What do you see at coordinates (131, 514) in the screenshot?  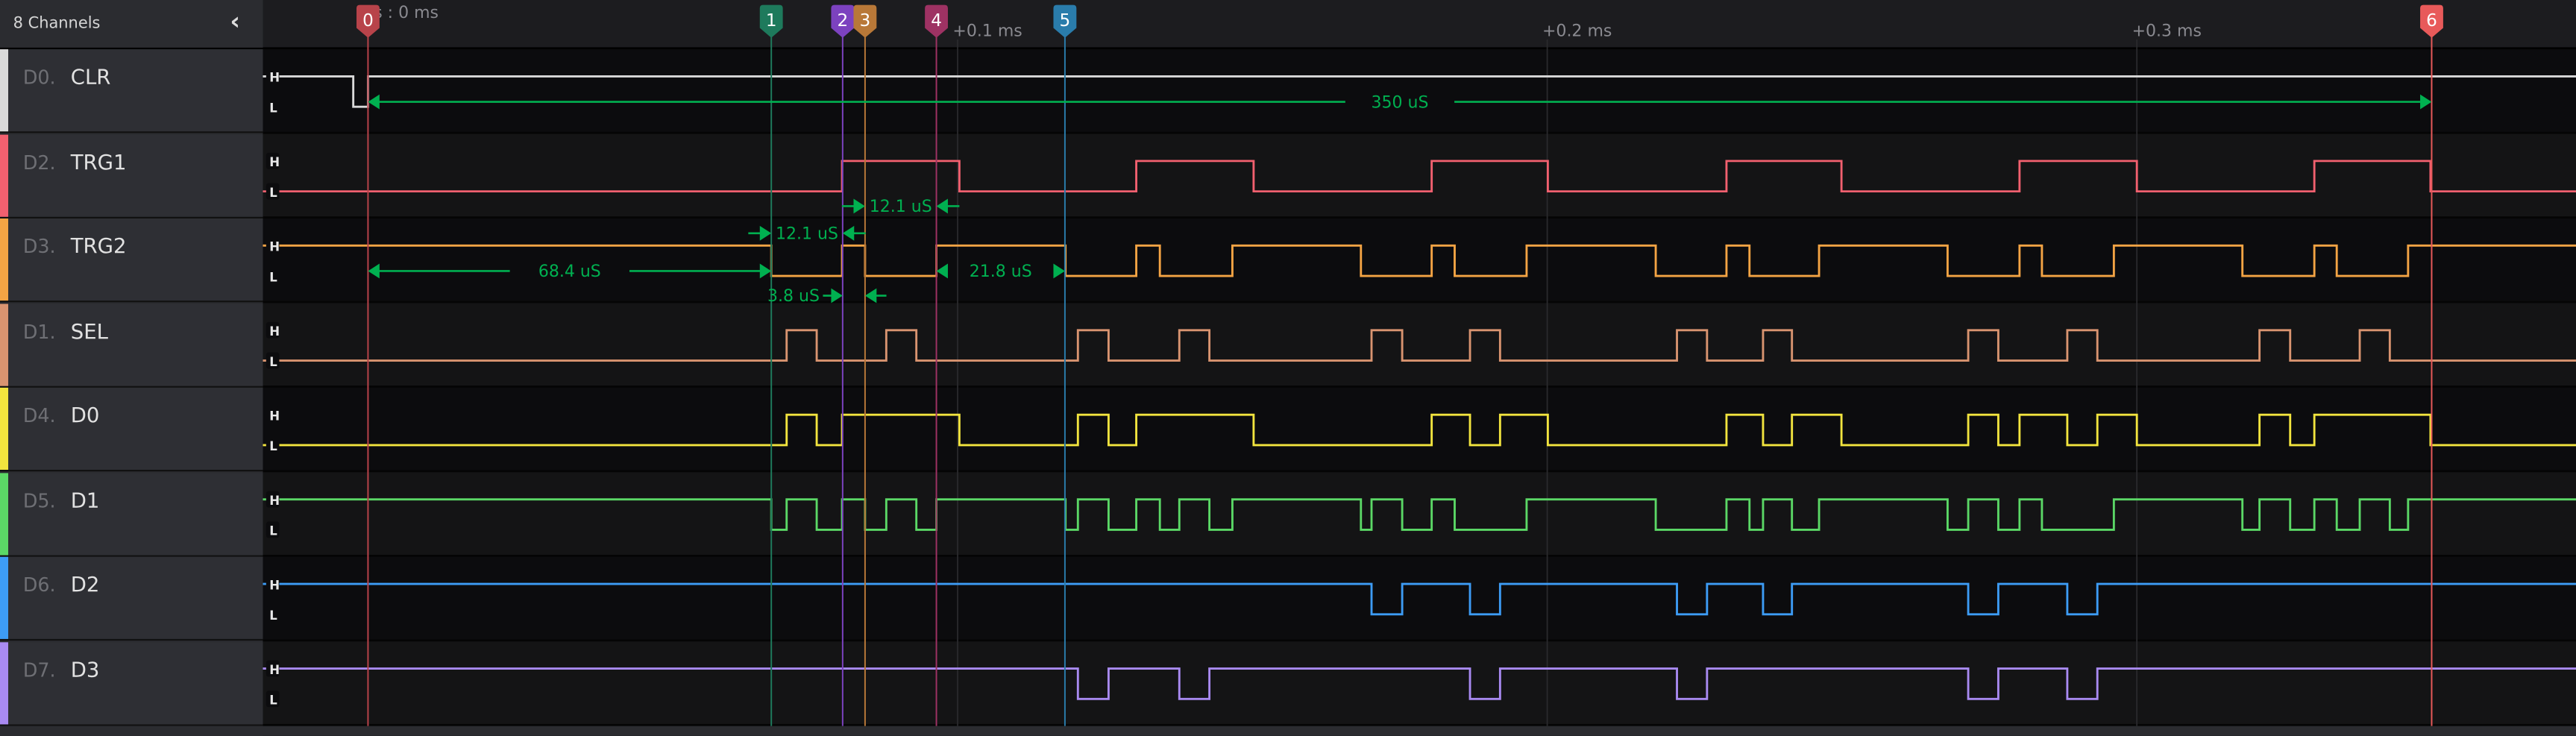 I see `channel-row-d5: D5. D1` at bounding box center [131, 514].